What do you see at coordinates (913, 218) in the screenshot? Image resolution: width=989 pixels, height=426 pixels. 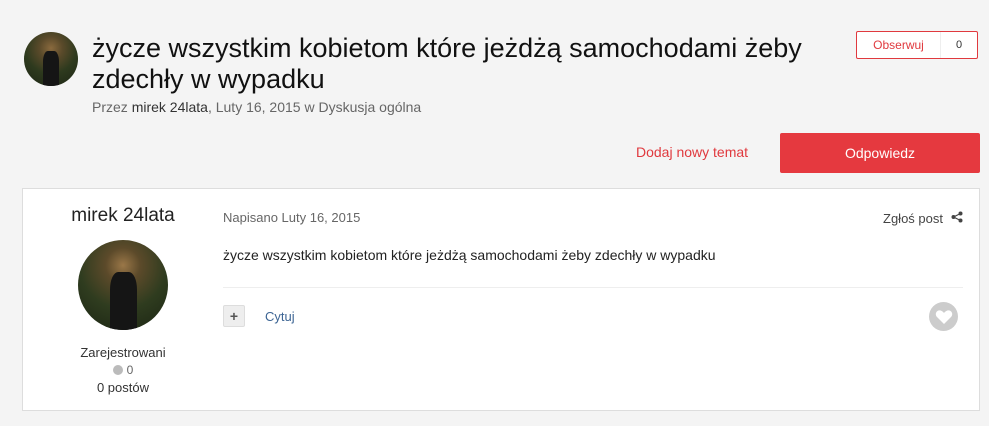 I see `report-post-label: Zgłoś post` at bounding box center [913, 218].